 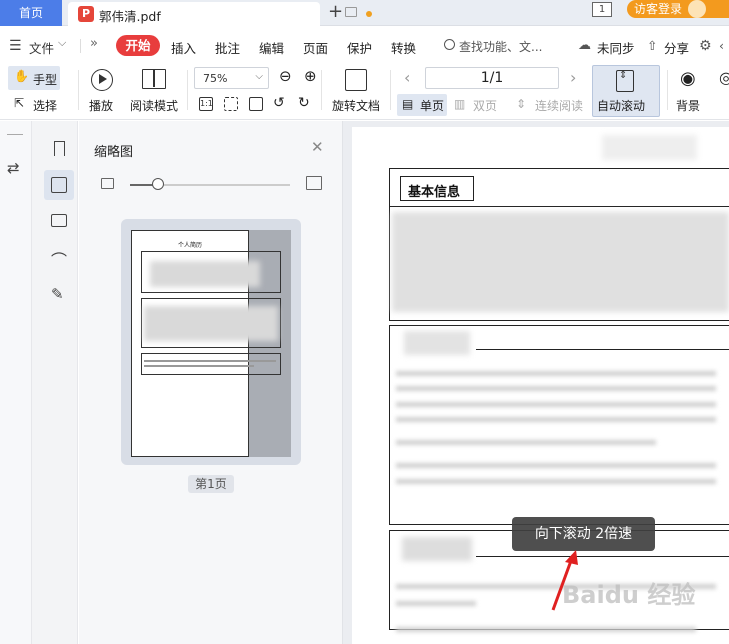 I want to click on thumbnail-resume-title: 个人简历, so click(x=189, y=245).